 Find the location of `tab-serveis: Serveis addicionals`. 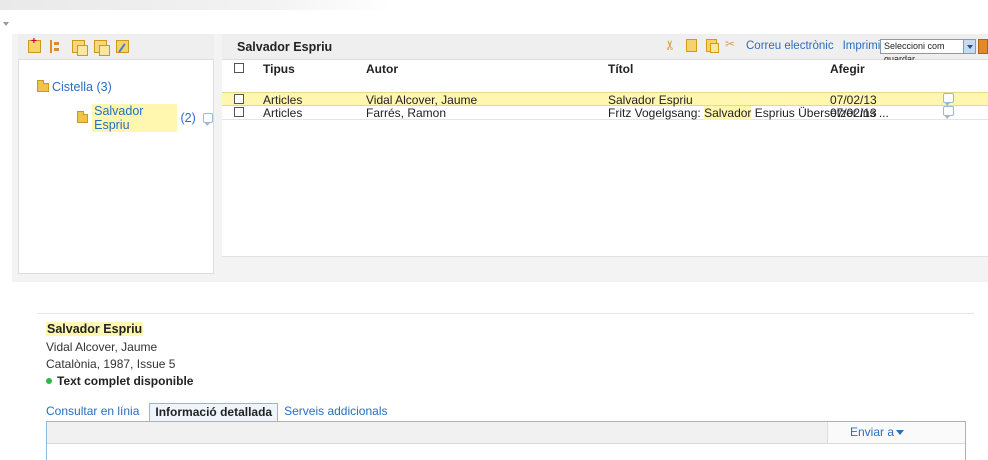

tab-serveis: Serveis addicionals is located at coordinates (338, 412).